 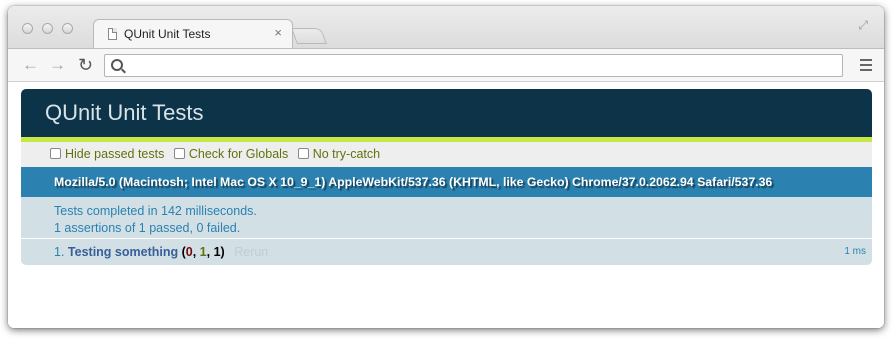 I want to click on rerun-link: Rerun, so click(x=251, y=252).